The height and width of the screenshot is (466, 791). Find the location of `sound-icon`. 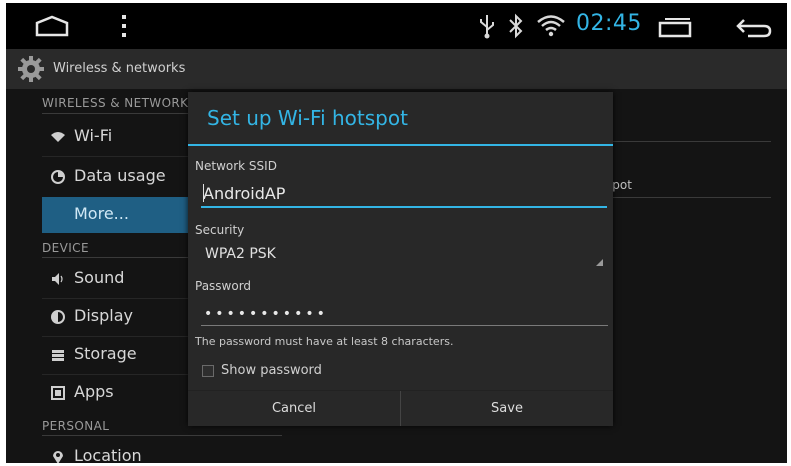

sound-icon is located at coordinates (58, 279).